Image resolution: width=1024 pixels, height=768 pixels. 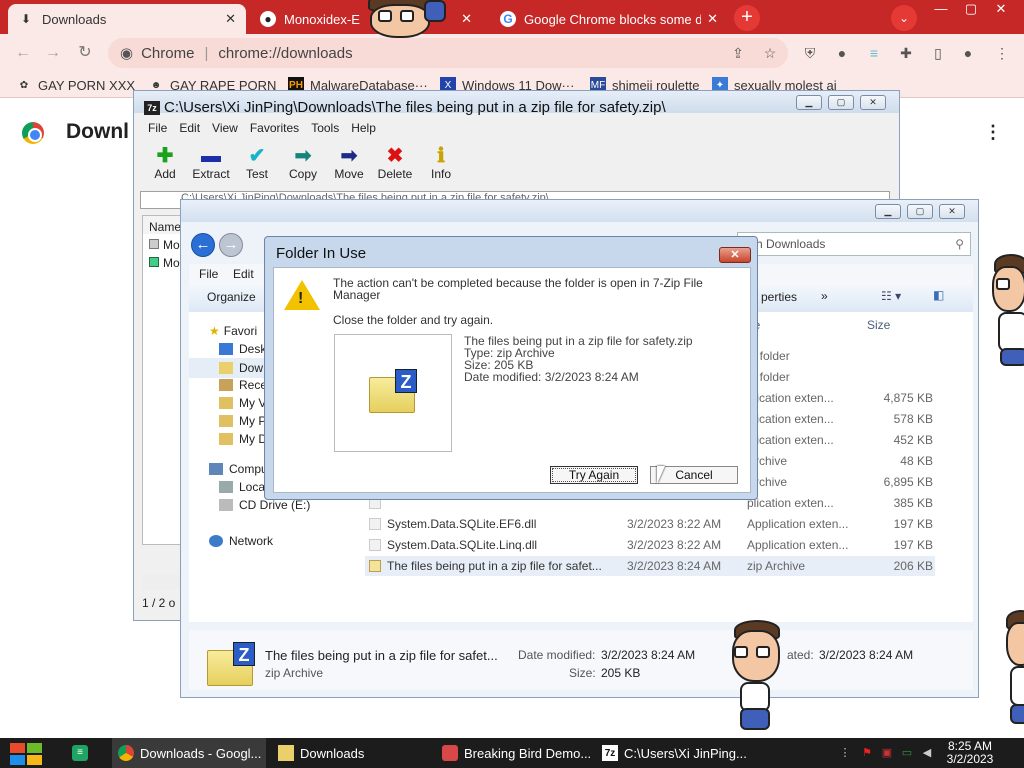 I want to click on chrome-menu-icon: ⋮, so click(x=1002, y=53).